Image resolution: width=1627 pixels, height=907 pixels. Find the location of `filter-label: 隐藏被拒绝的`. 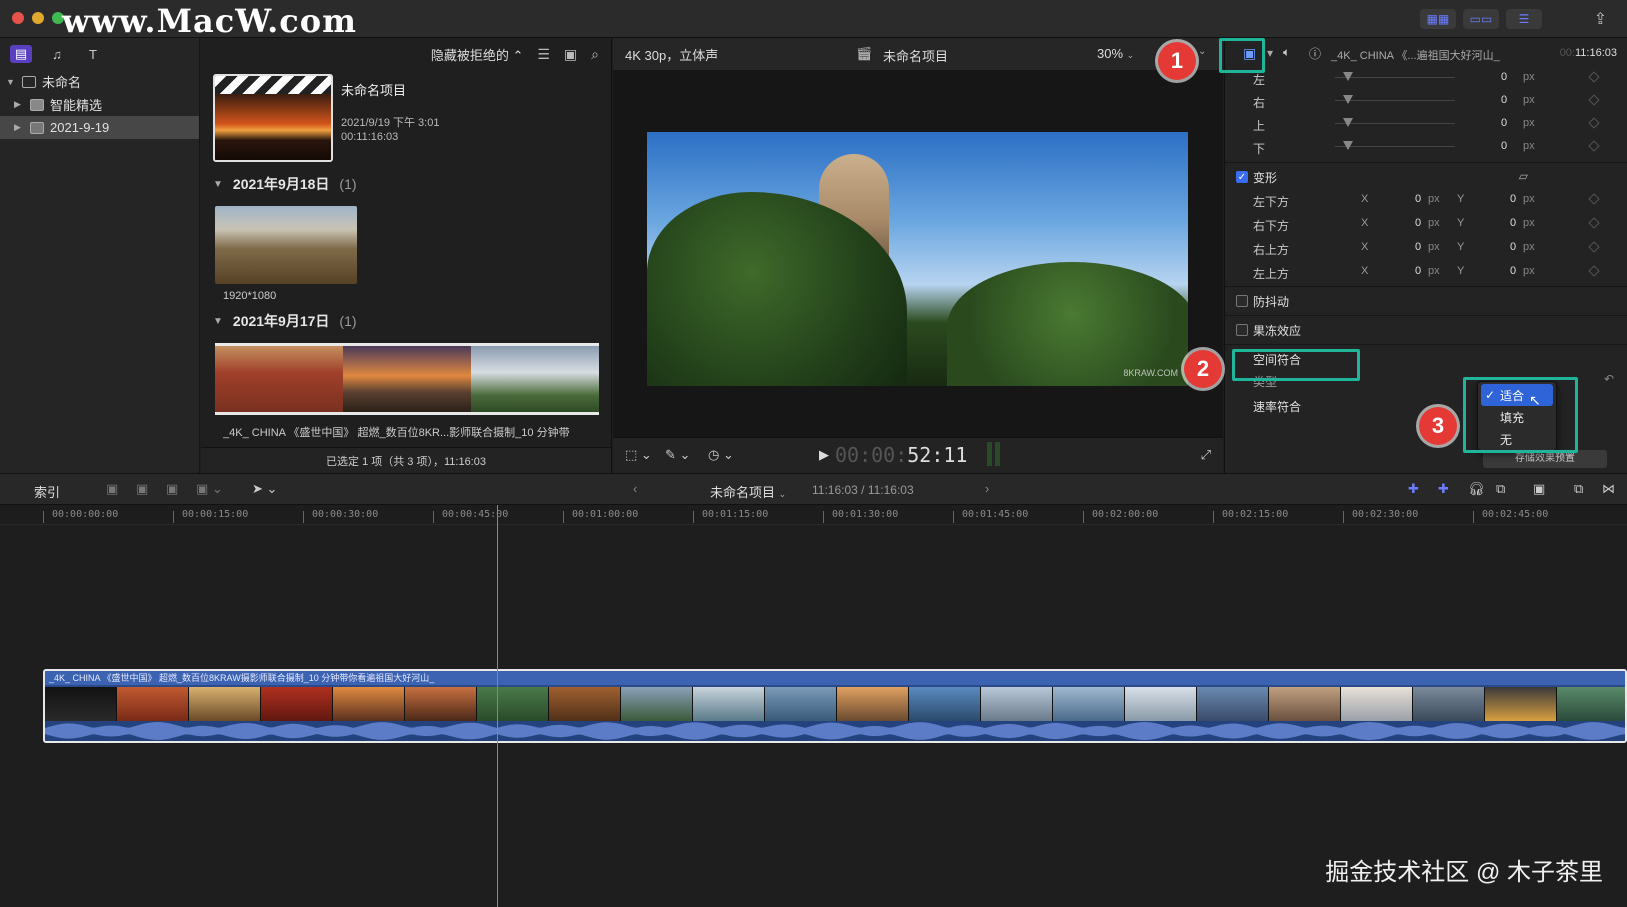

filter-label: 隐藏被拒绝的 is located at coordinates (469, 55).